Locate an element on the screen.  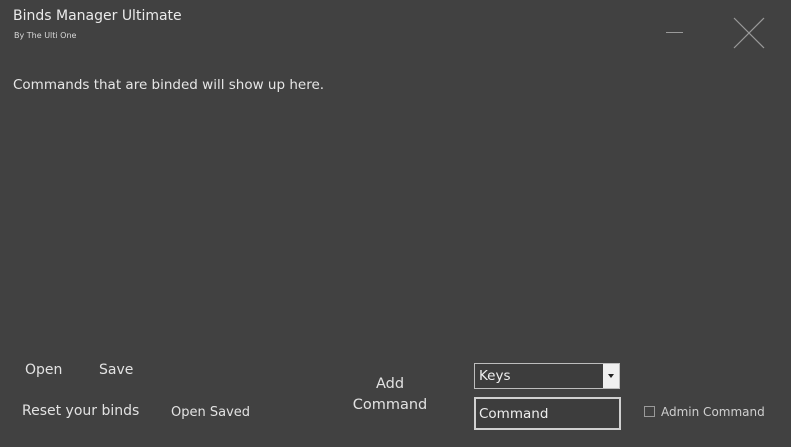
minimize-button is located at coordinates (675, 33).